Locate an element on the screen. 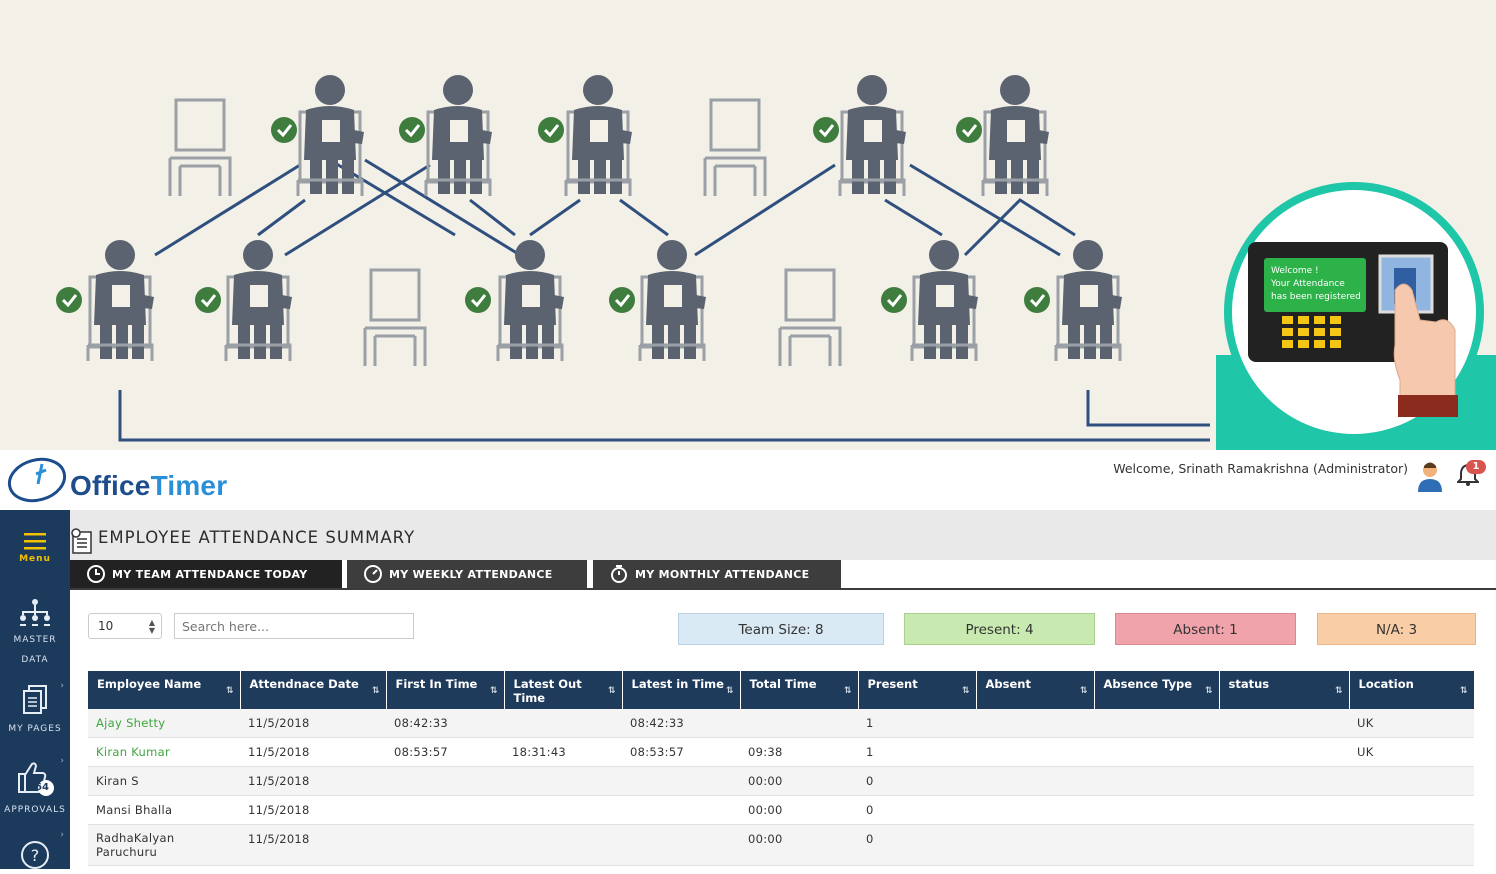 Image resolution: width=1496 pixels, height=874 pixels. column-header: status ⇅ is located at coordinates (1284, 690).